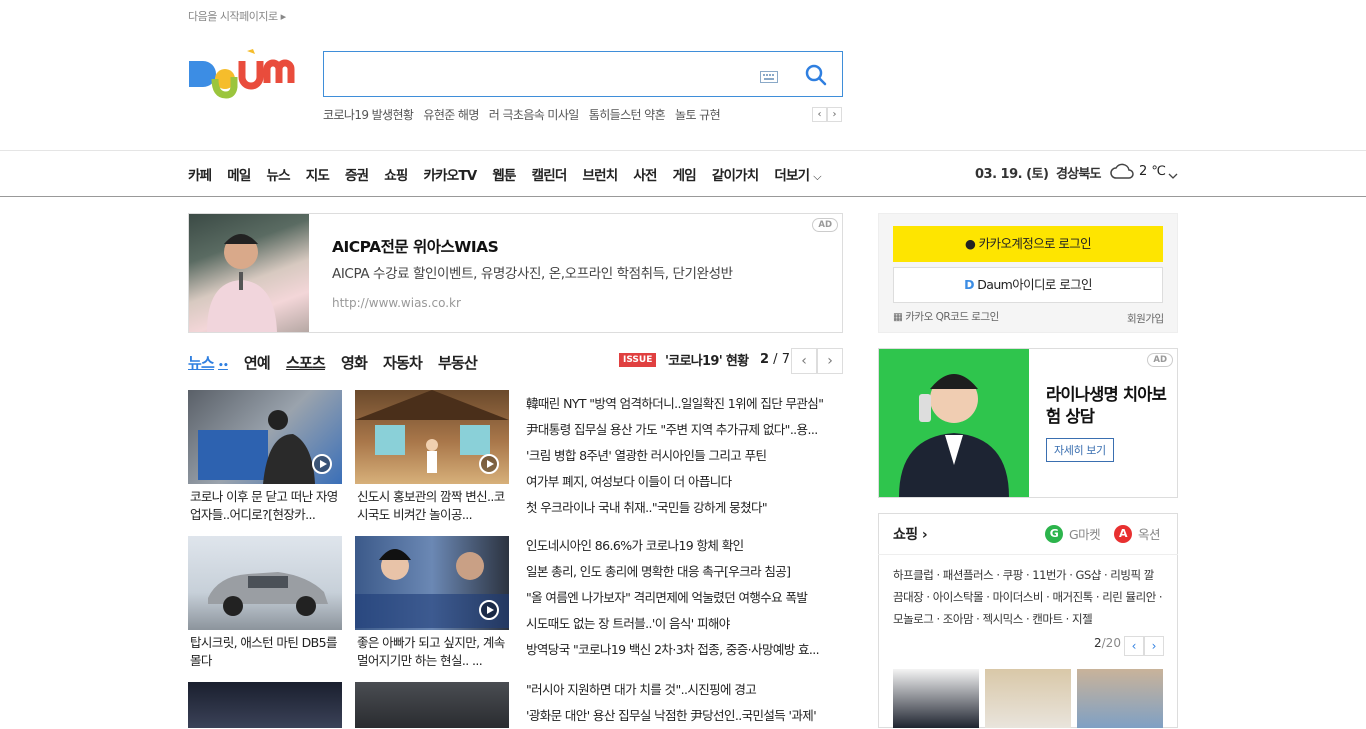  Describe the element at coordinates (534, 114) in the screenshot. I see `trending-item: 러 극초음속 미사일` at that location.